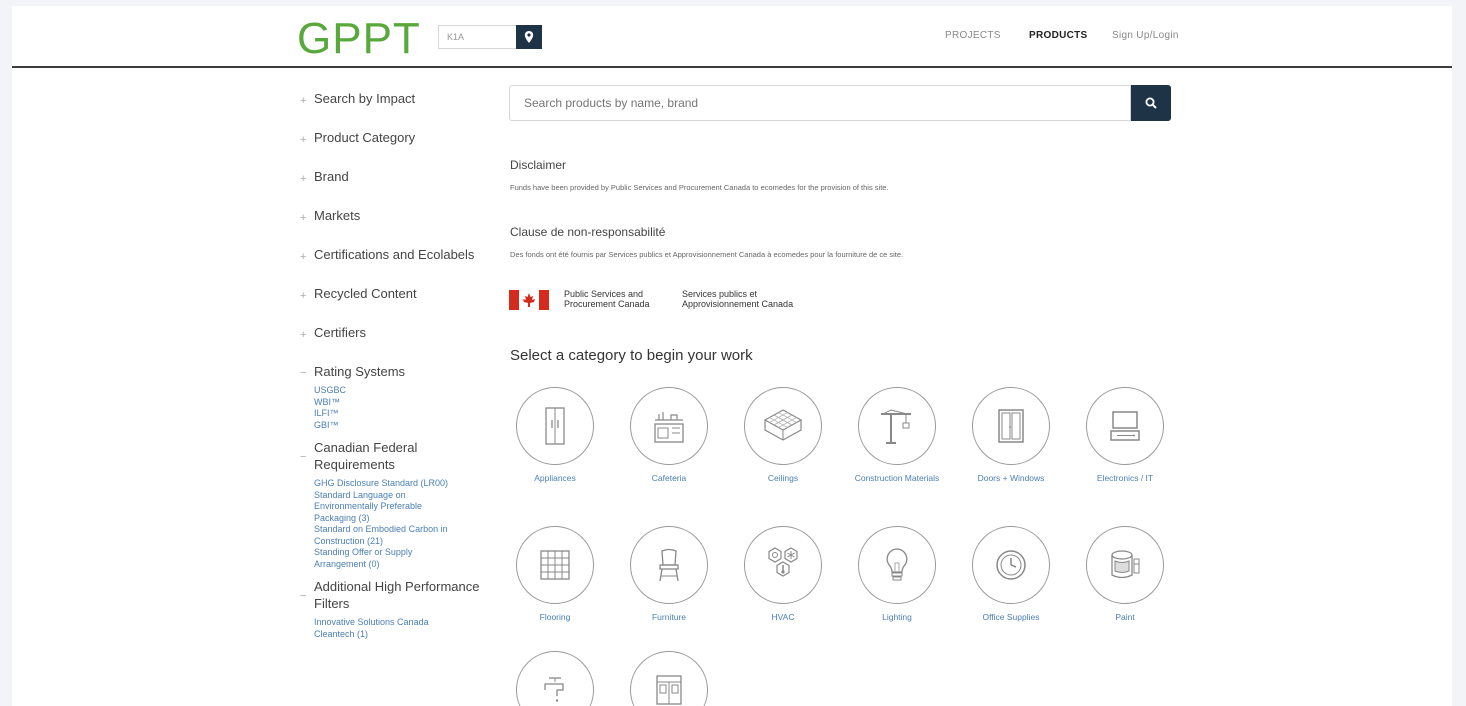  I want to click on kitchen-icon, so click(669, 427).